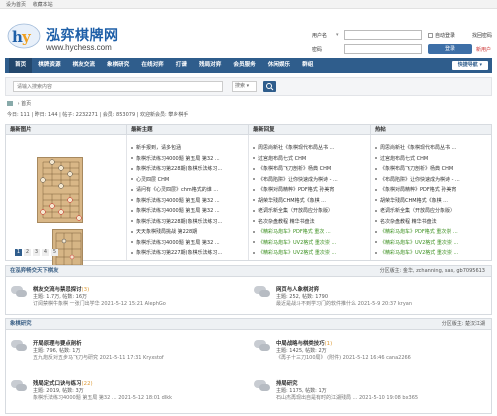  I want to click on forgot-password-link: 找回密码, so click(482, 35).